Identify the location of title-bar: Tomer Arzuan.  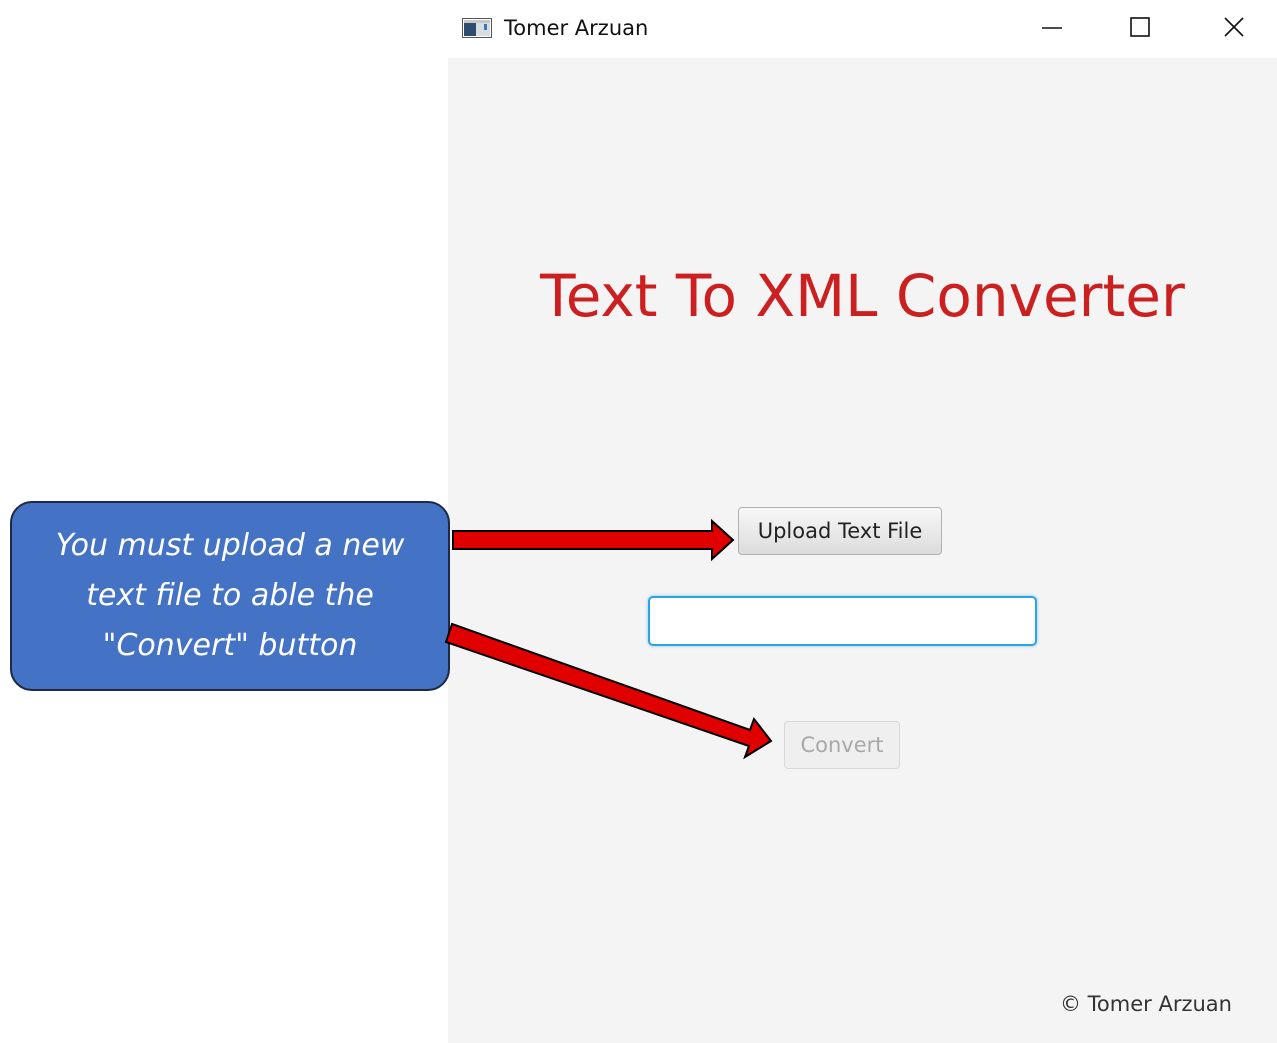
(862, 29).